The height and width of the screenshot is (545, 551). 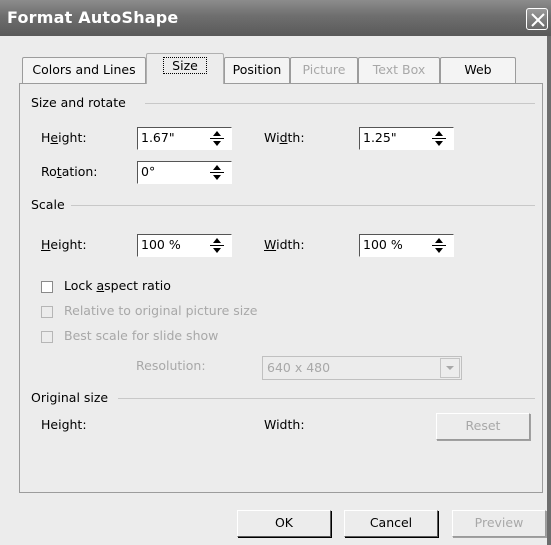 I want to click on tab-picture: Picture, so click(x=324, y=70).